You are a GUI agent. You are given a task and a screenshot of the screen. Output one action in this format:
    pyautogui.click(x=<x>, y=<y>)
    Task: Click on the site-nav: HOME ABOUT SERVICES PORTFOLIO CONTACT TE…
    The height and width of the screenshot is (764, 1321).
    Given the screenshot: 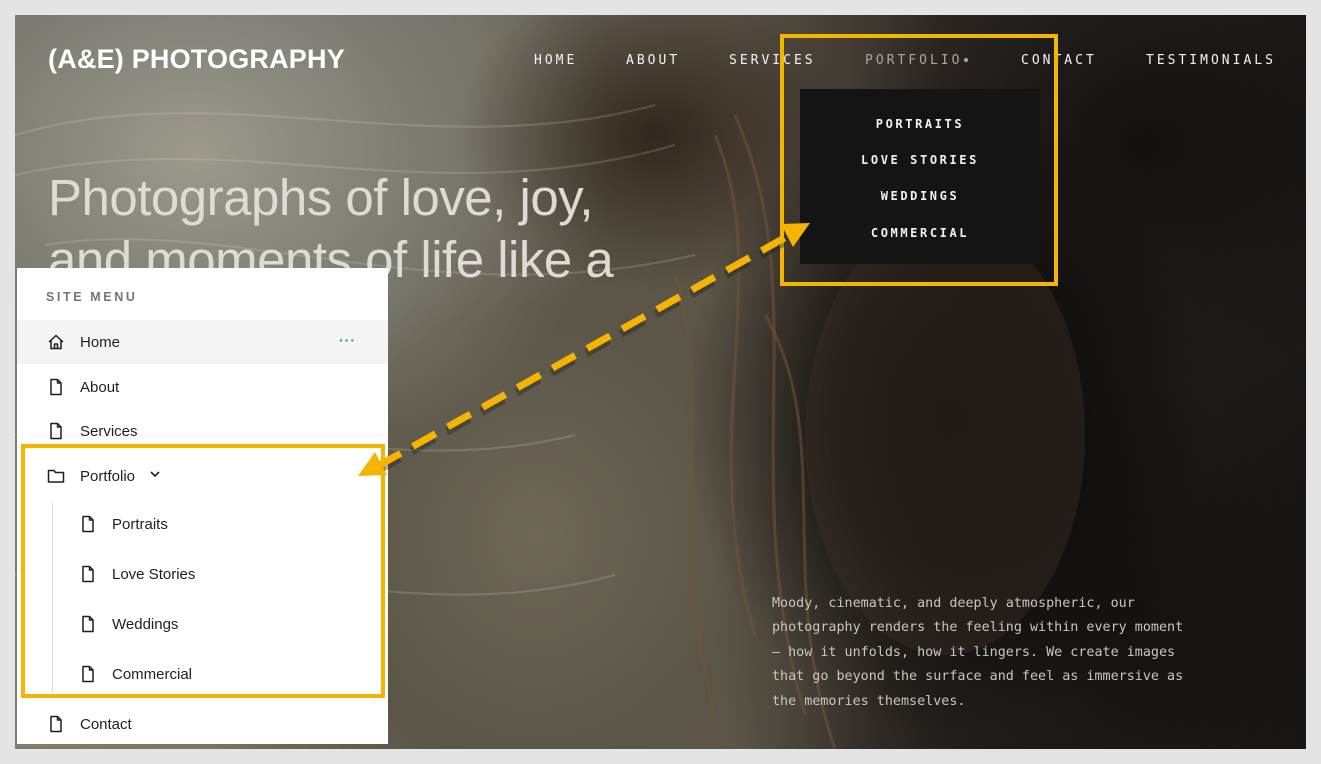 What is the action you would take?
    pyautogui.click(x=660, y=63)
    